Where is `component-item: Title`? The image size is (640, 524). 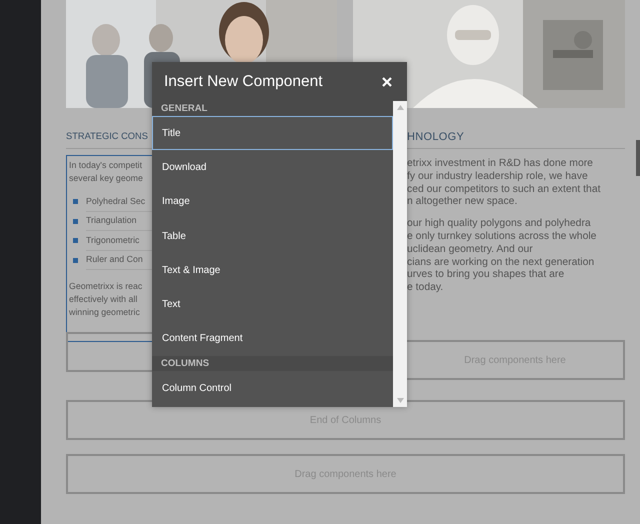
component-item: Title is located at coordinates (272, 133).